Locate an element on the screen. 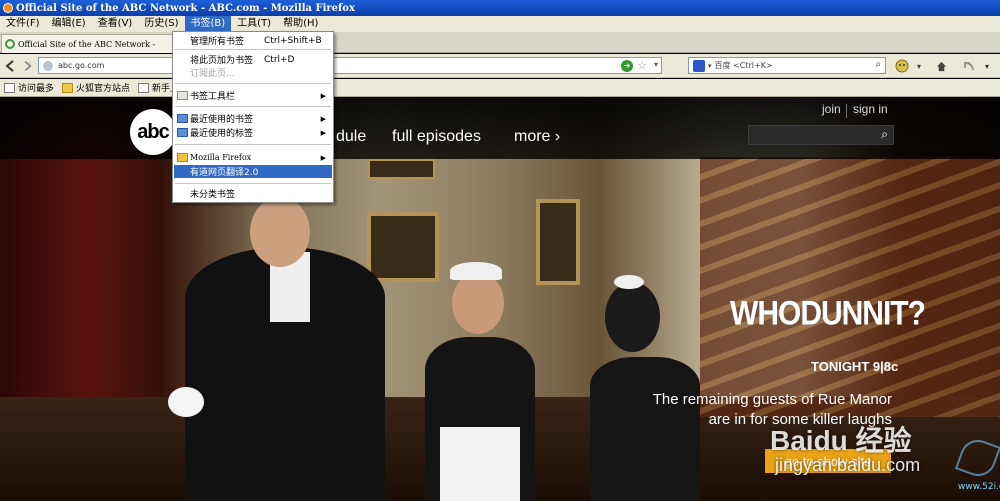 The width and height of the screenshot is (1000, 501). bookmark-most-visited: 访问最多 is located at coordinates (29, 87).